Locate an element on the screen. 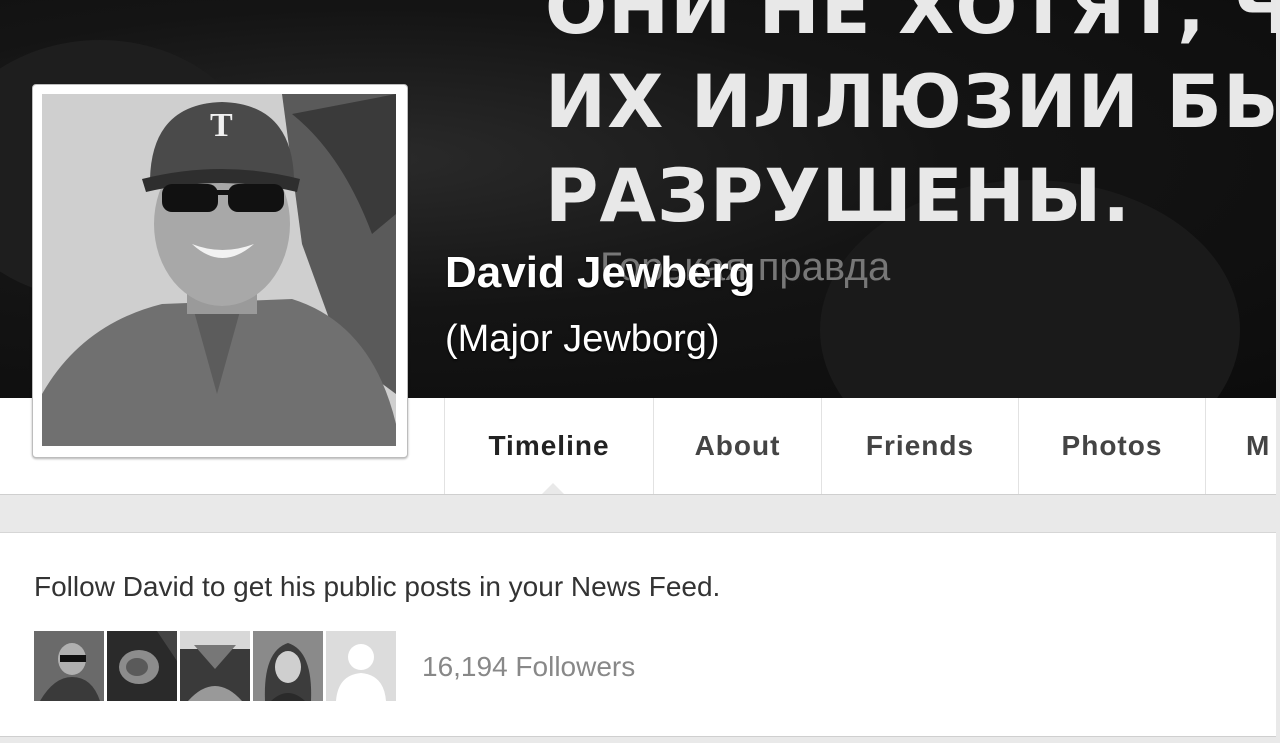  svg-text: T is located at coordinates (221, 125).